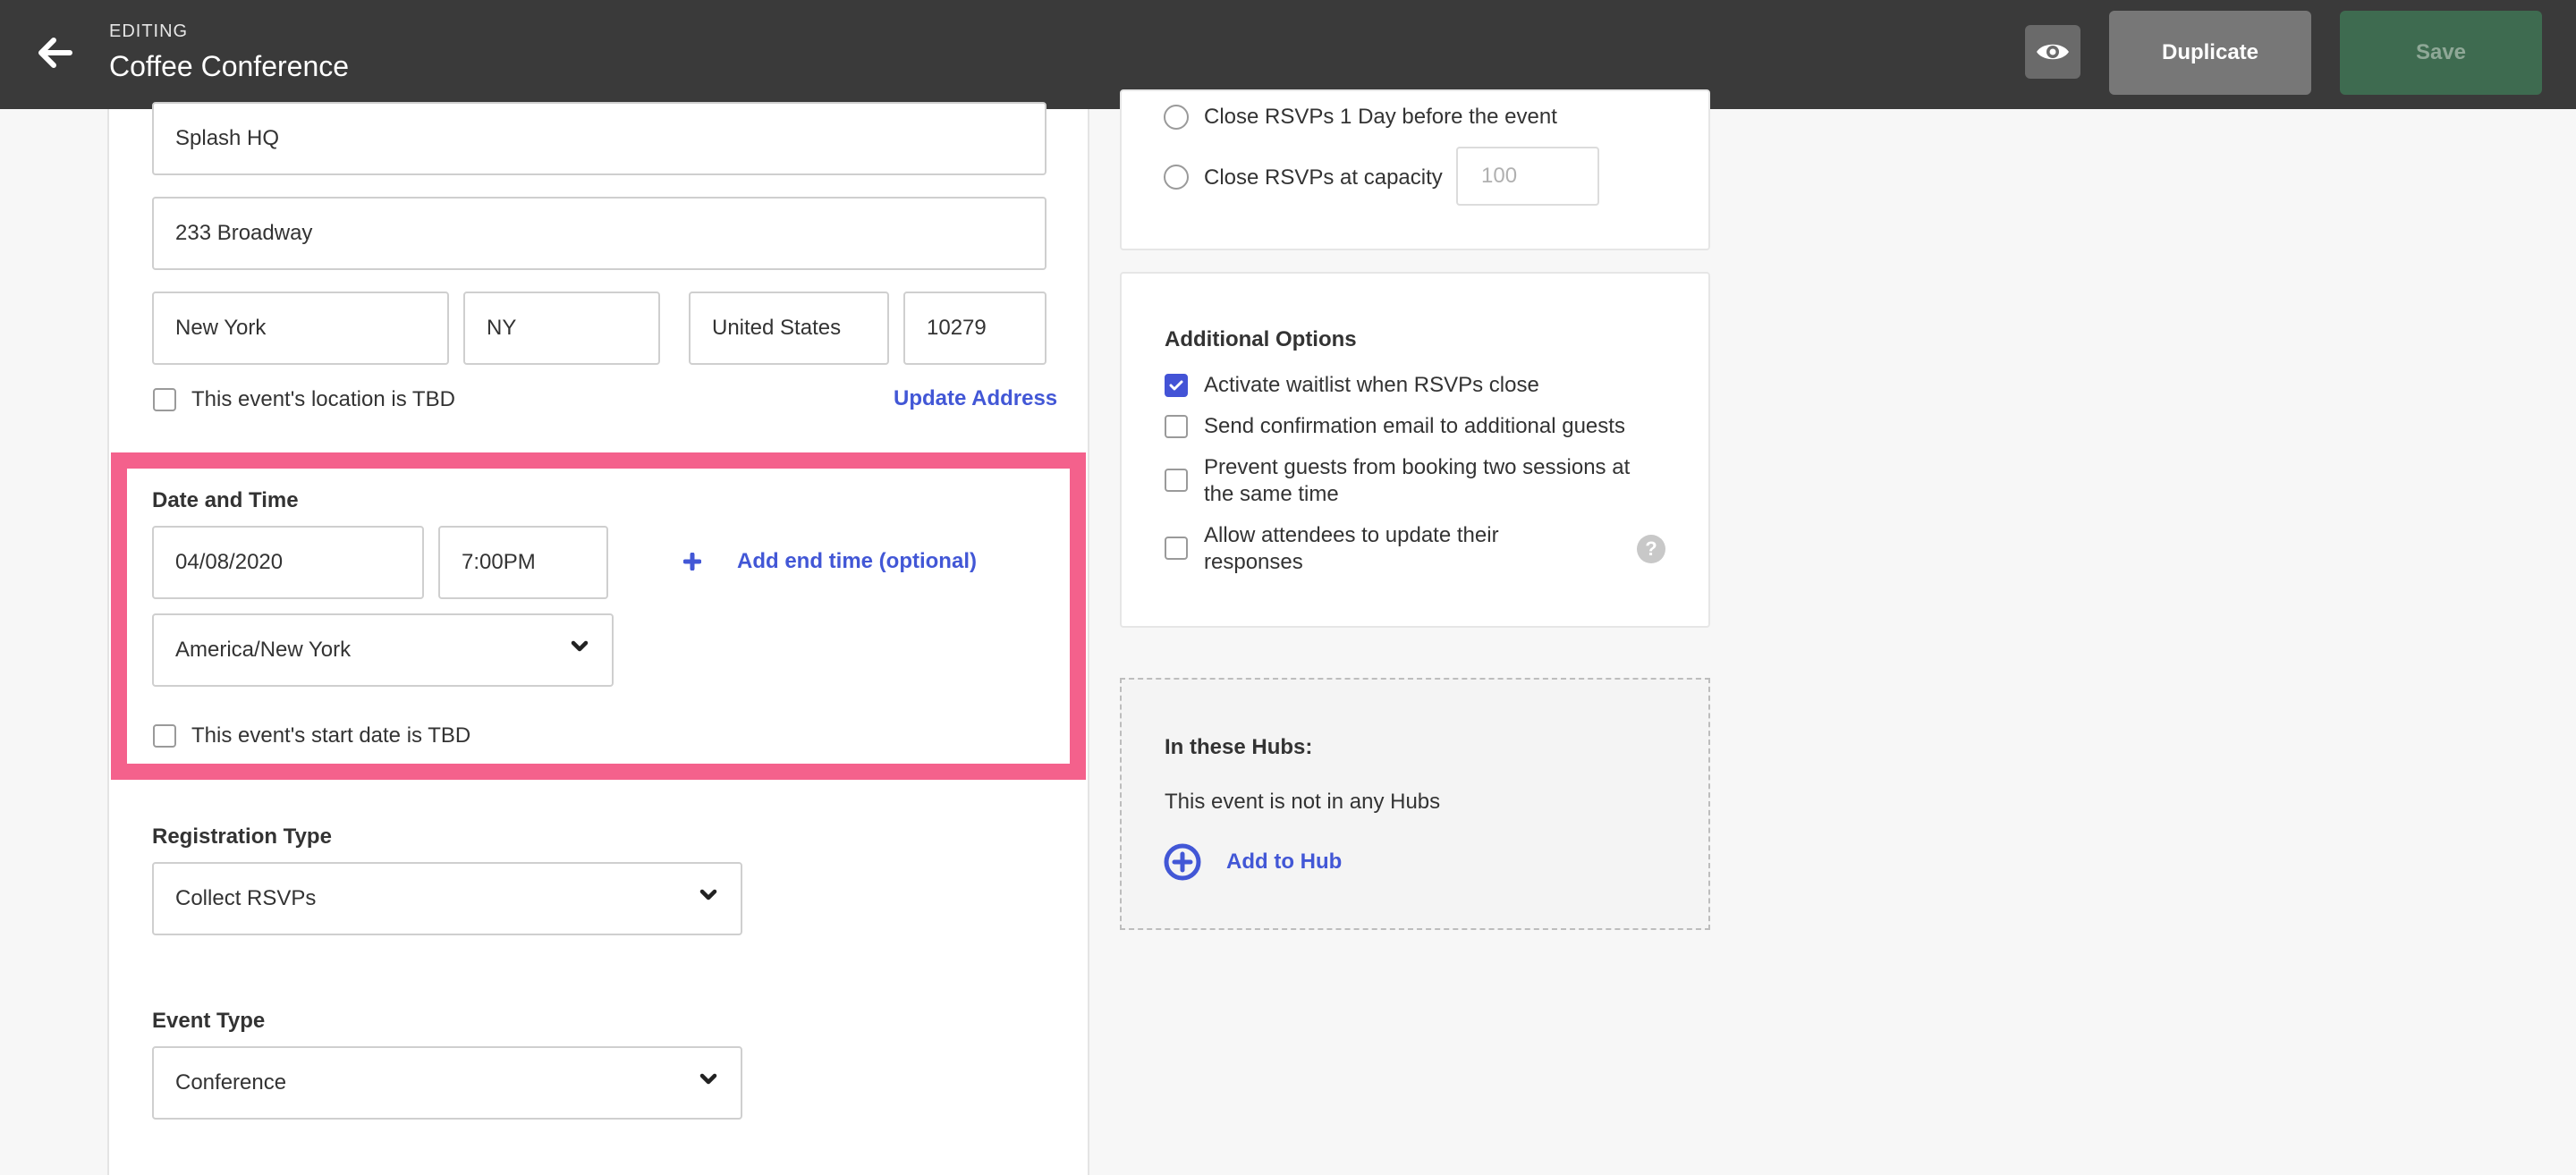 The image size is (2576, 1175). Describe the element at coordinates (164, 736) in the screenshot. I see `start-date-tbd-checkbox` at that location.